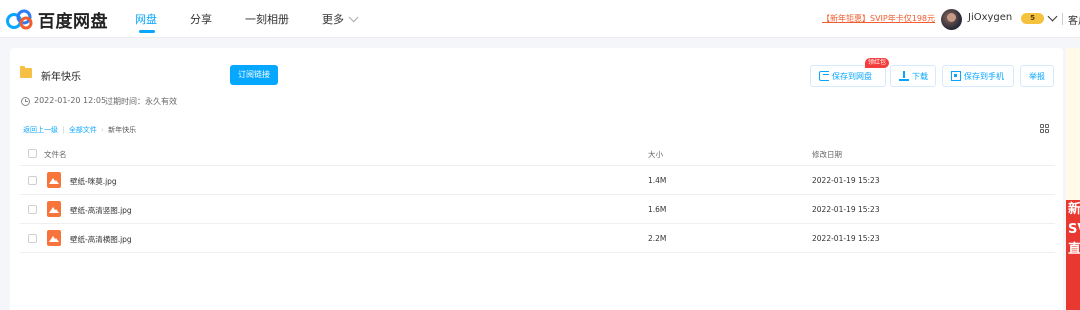 This screenshot has width=1080, height=310. What do you see at coordinates (141, 101) in the screenshot?
I see `expire-text: 过期时间：永久有效` at bounding box center [141, 101].